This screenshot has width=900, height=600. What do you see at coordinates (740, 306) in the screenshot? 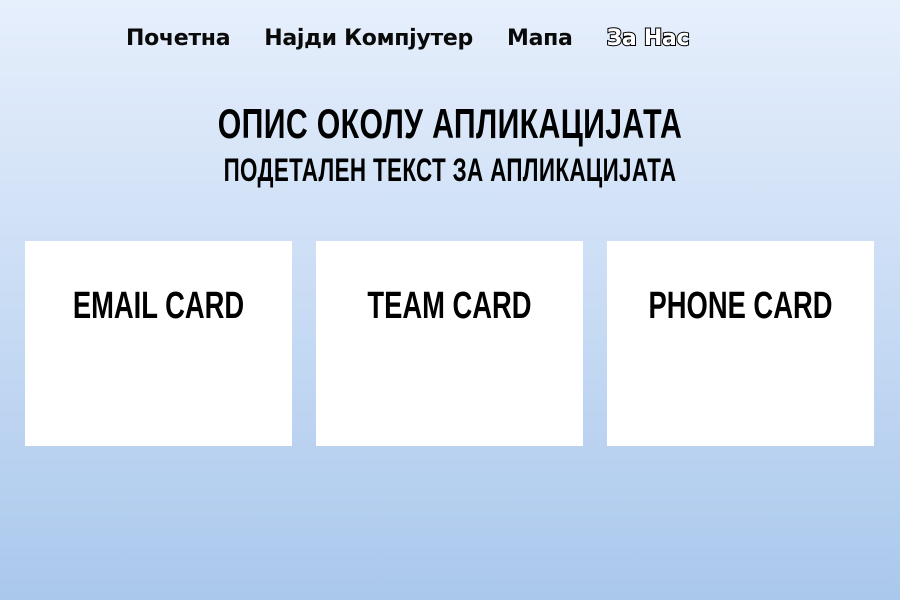
I see `phone-card-title: PHONE CARD` at bounding box center [740, 306].